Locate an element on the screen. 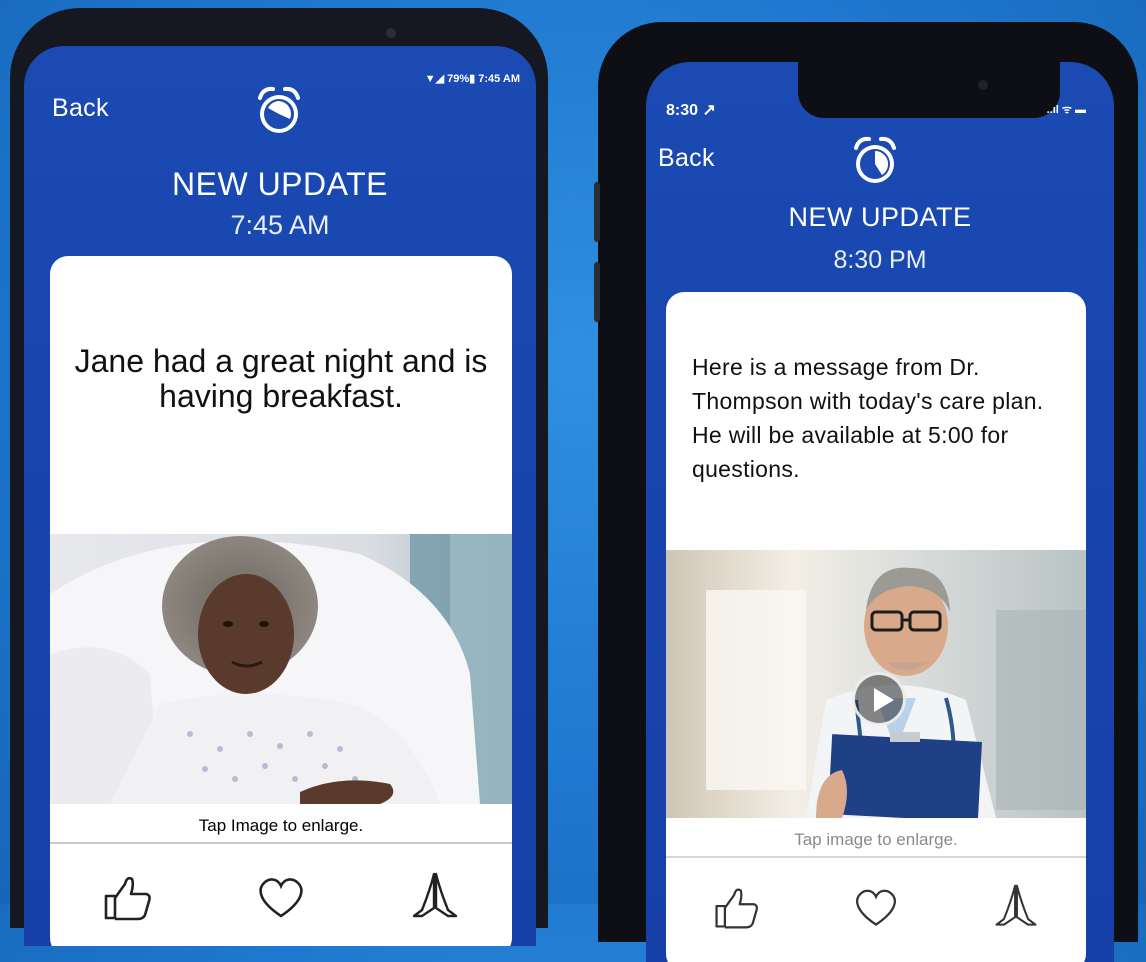  status-icons: ▼◢ 79%▮ 7:45 AM is located at coordinates (472, 79).